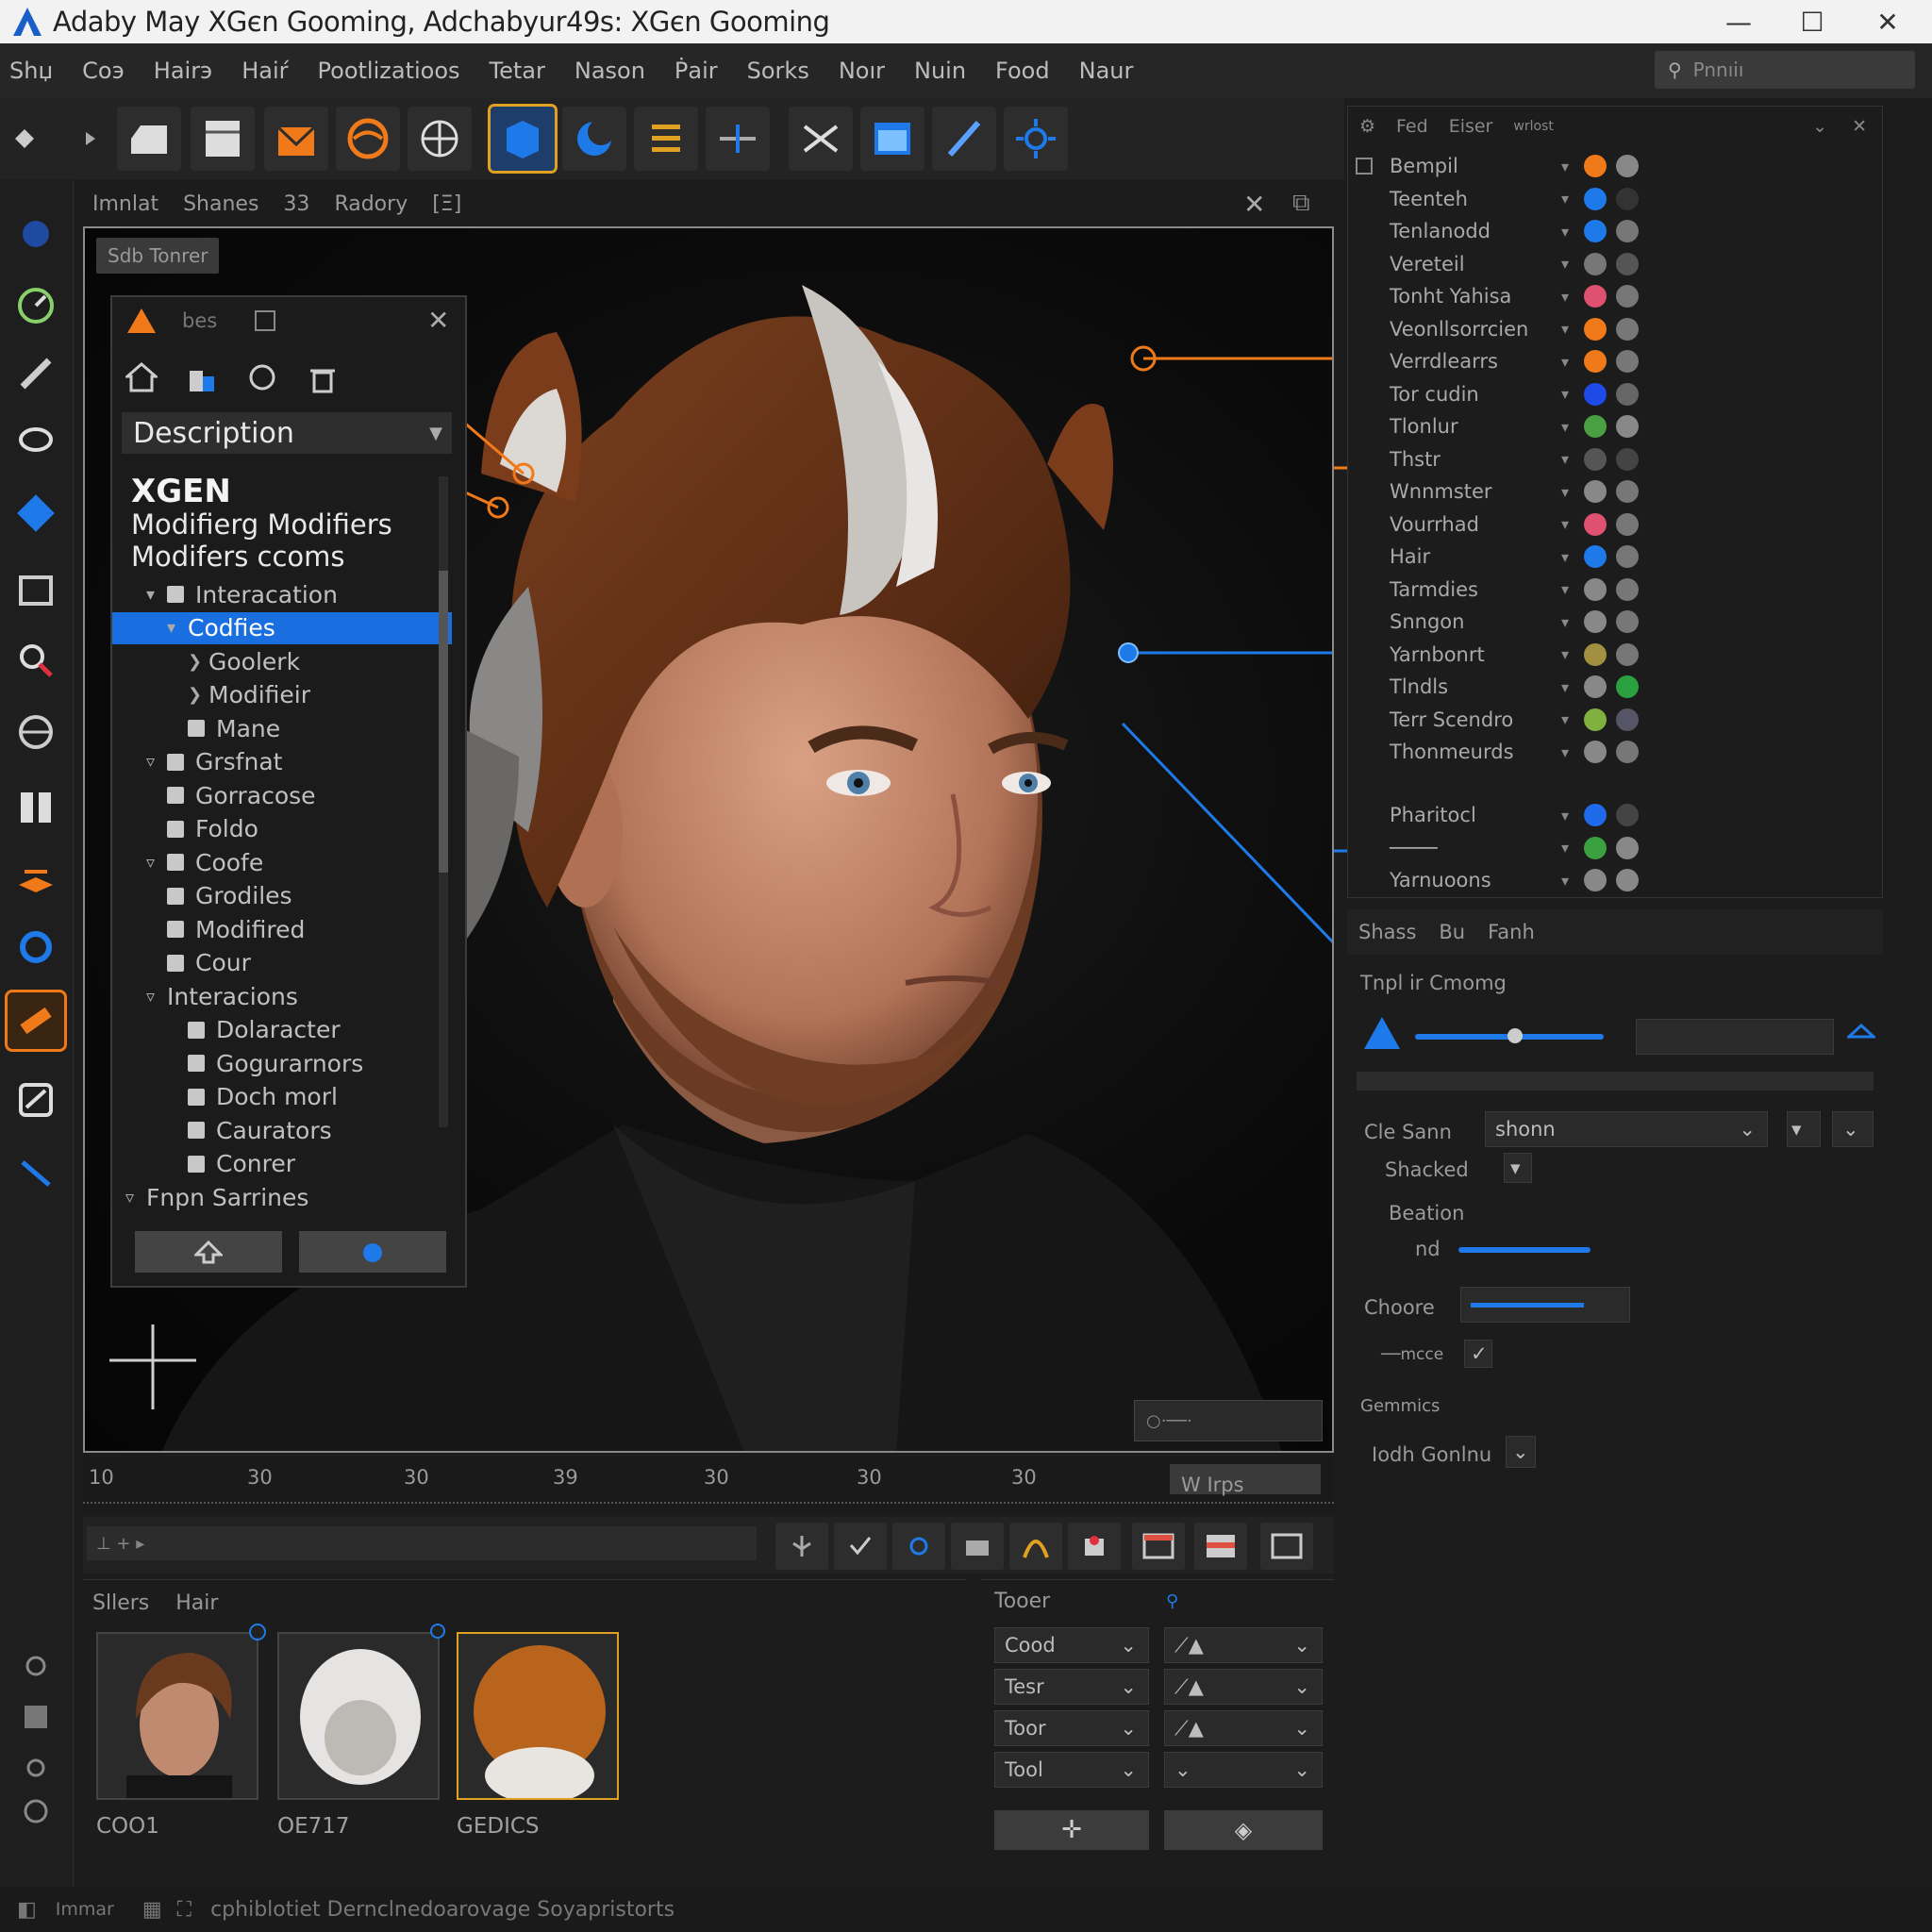  Describe the element at coordinates (919, 1547) in the screenshot. I see `link-icon` at that location.